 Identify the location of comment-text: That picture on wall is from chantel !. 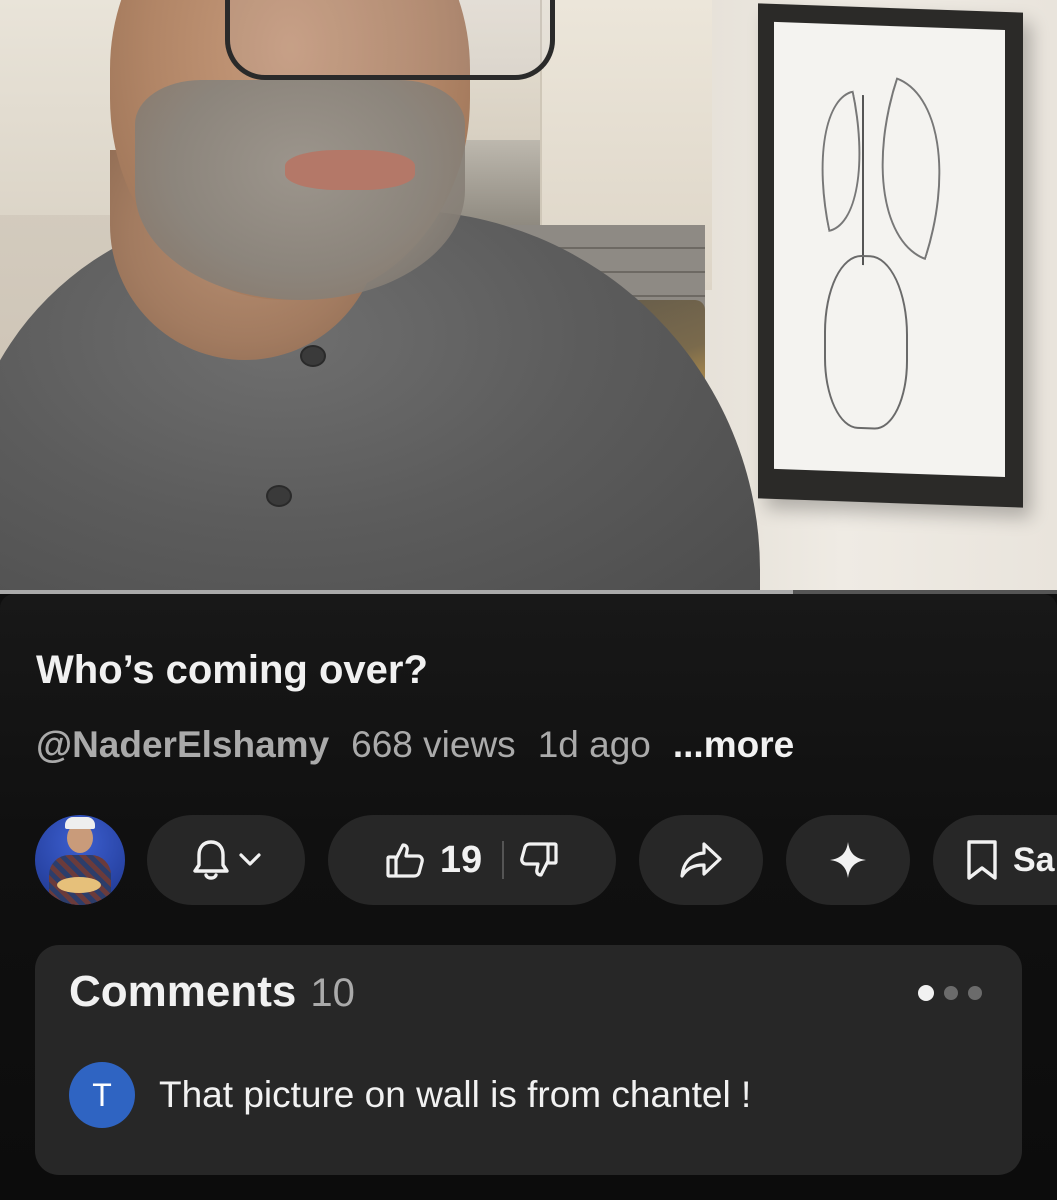
(455, 1094).